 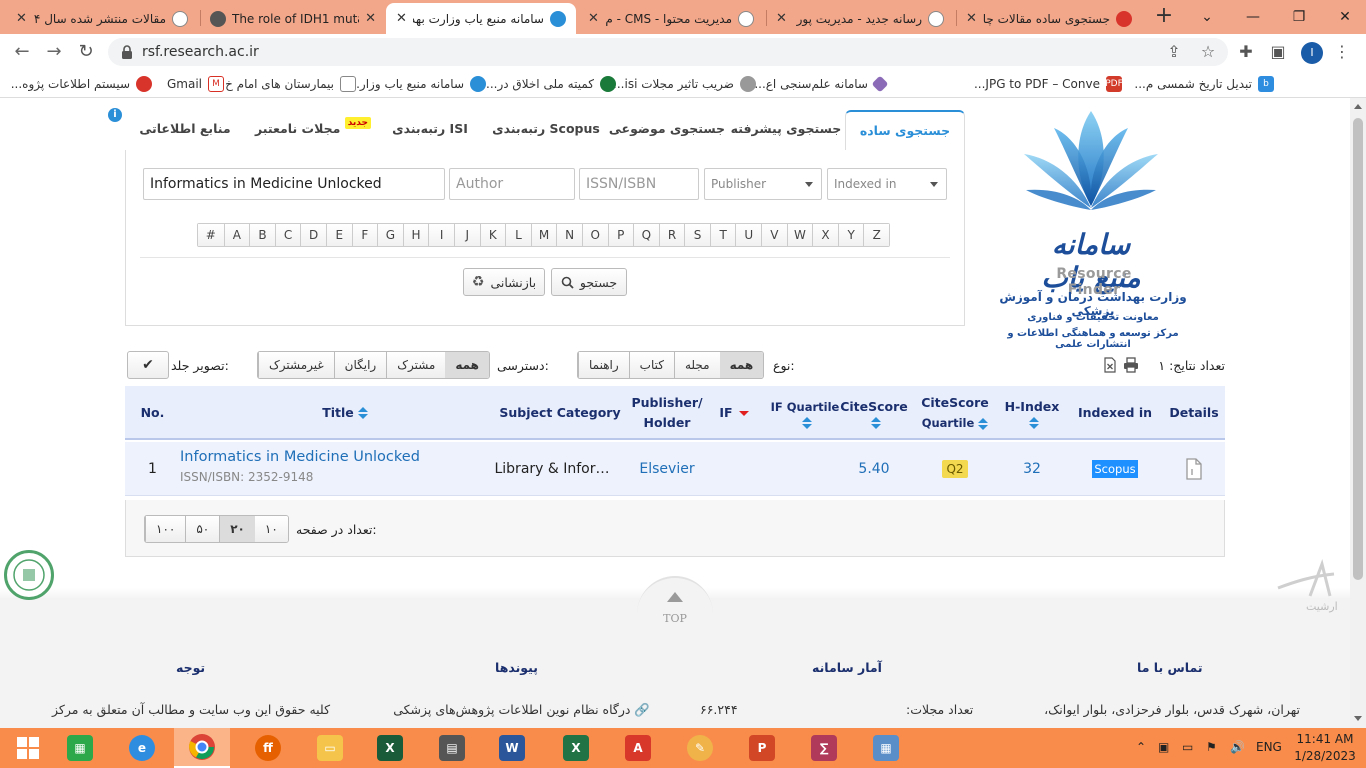 I want to click on cover-image-toggle: ✔, so click(x=148, y=365).